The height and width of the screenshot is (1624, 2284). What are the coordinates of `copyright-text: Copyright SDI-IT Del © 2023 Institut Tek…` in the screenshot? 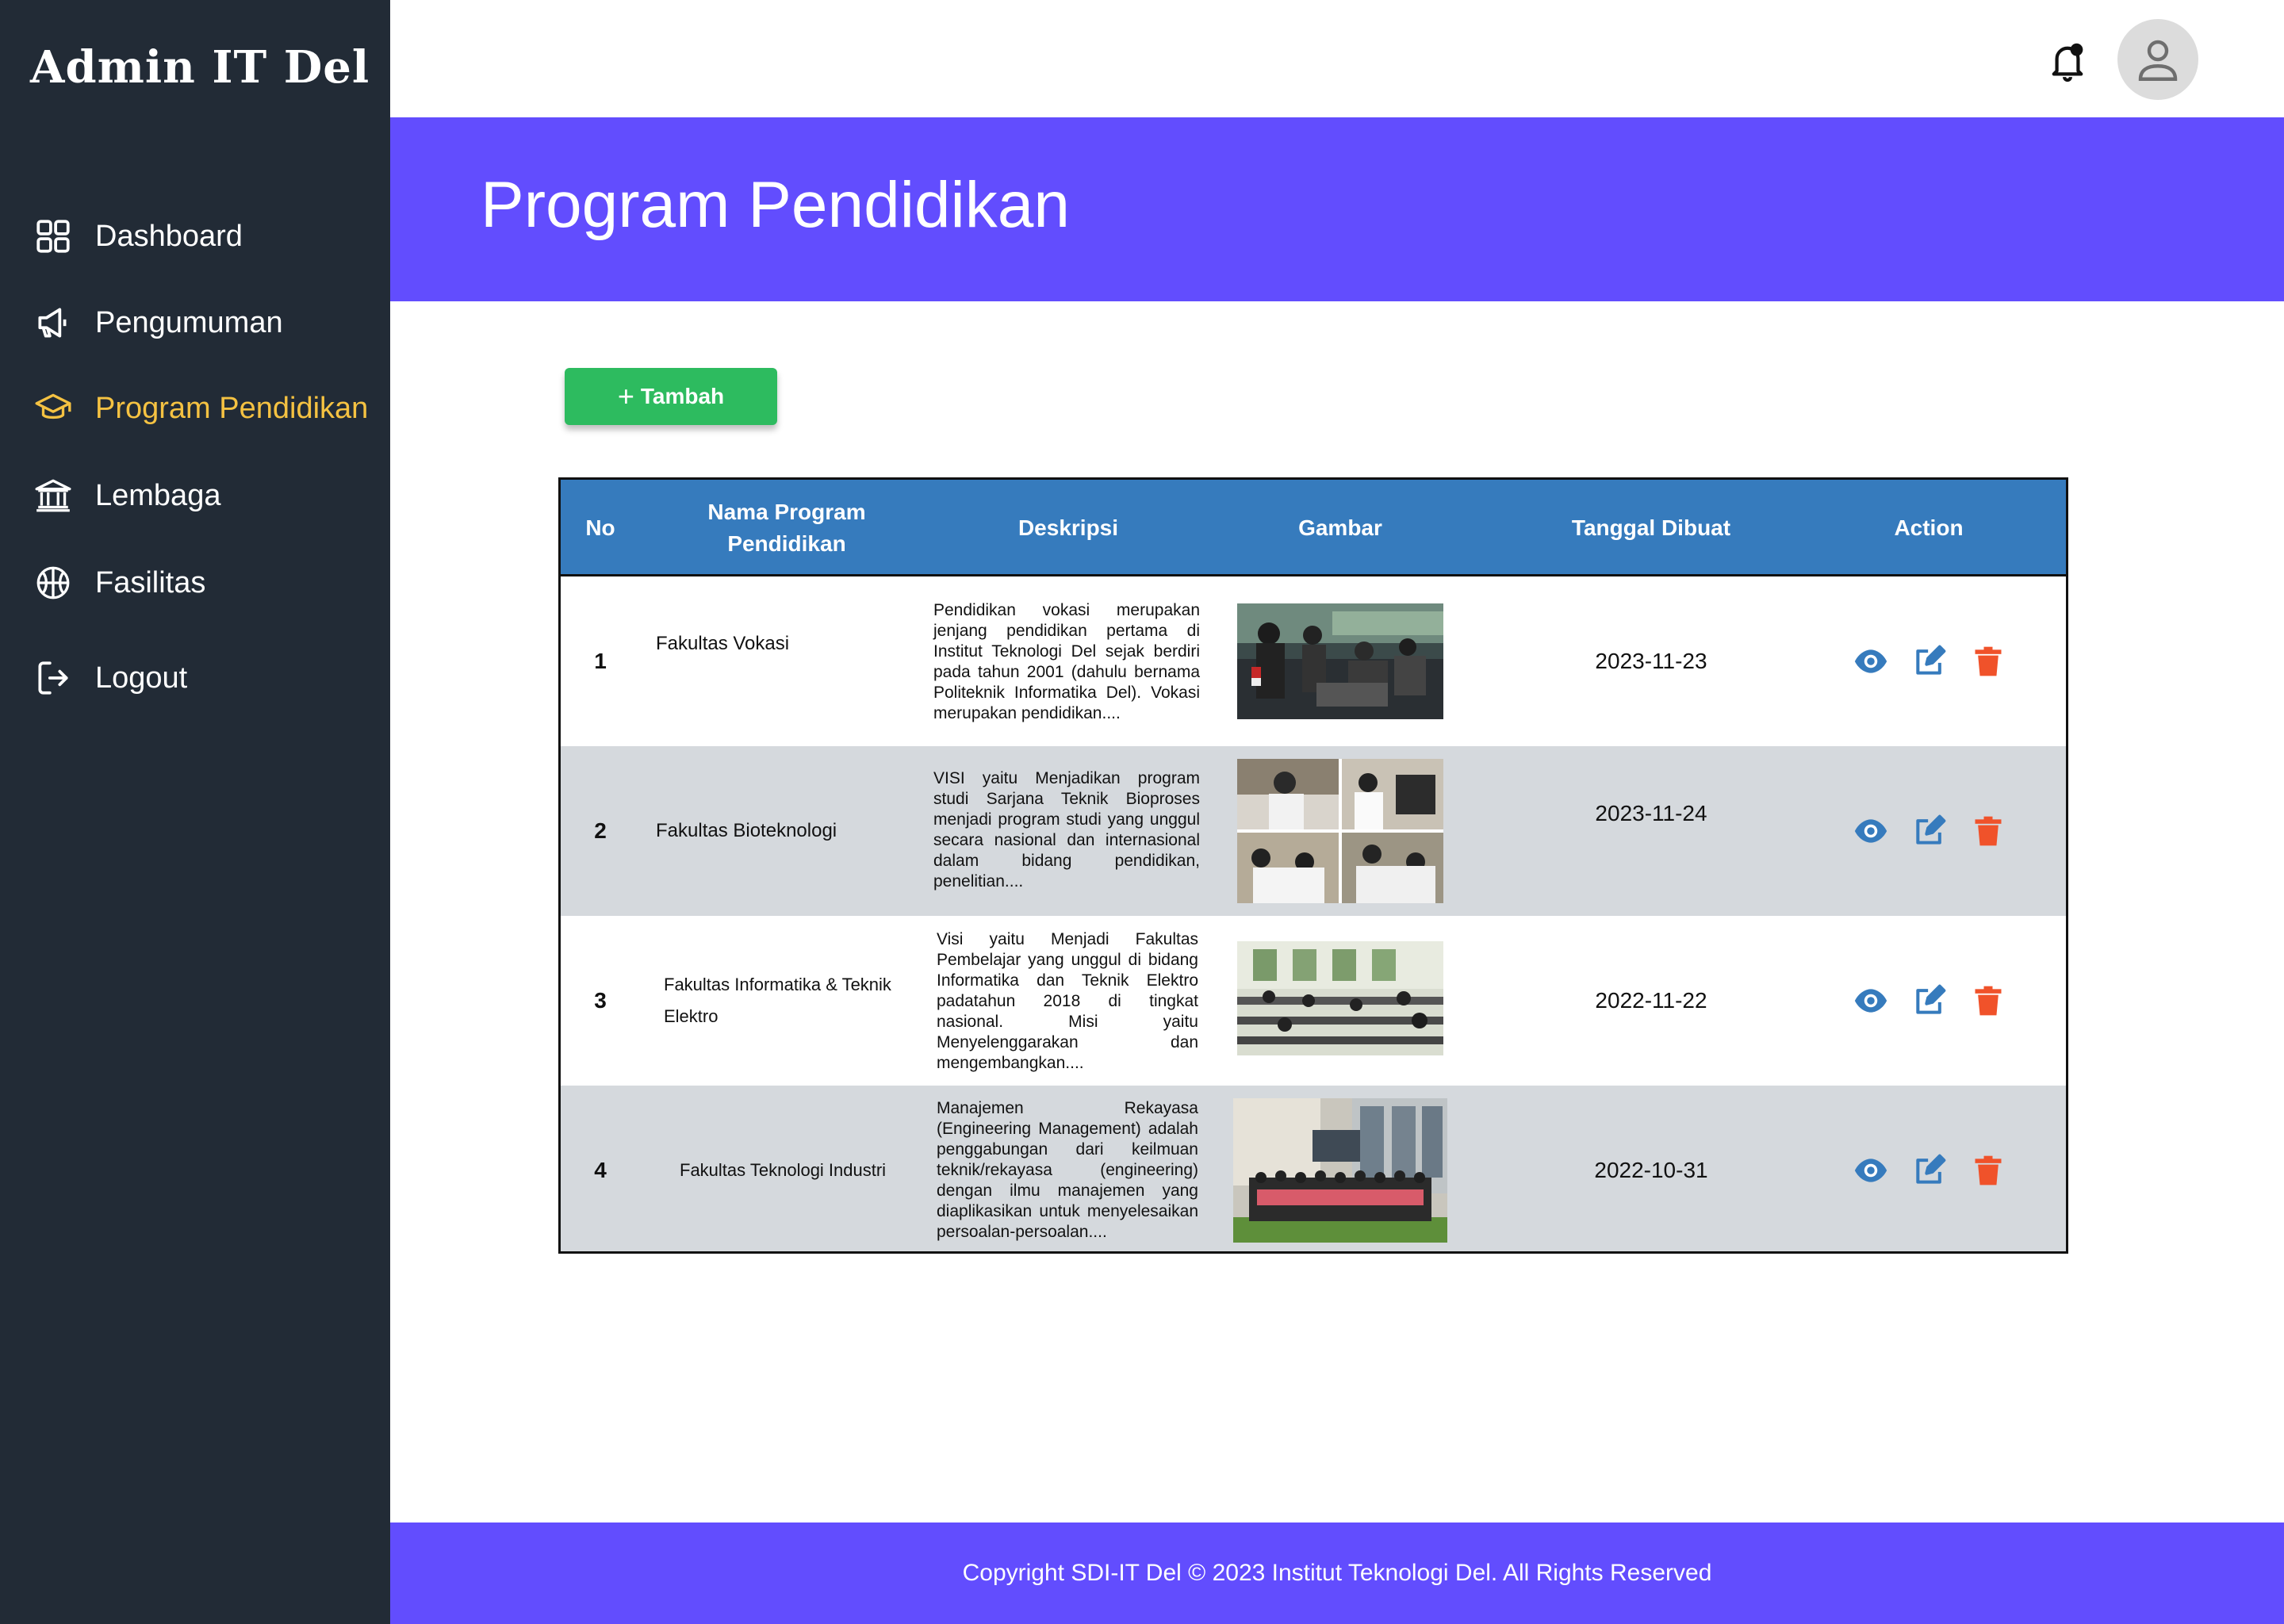 It's located at (1337, 1573).